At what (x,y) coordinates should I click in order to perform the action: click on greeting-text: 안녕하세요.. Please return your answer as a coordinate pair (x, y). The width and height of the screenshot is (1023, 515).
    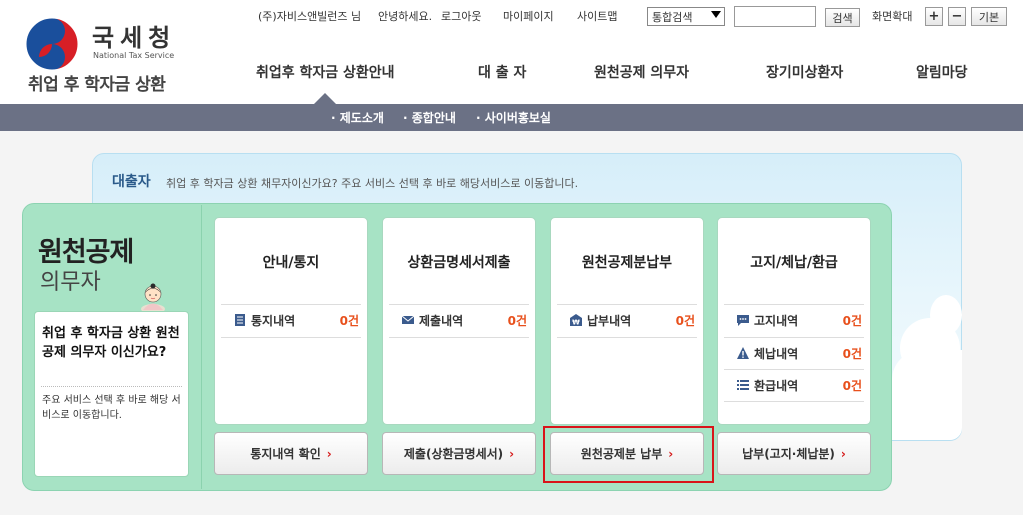
    Looking at the image, I should click on (405, 16).